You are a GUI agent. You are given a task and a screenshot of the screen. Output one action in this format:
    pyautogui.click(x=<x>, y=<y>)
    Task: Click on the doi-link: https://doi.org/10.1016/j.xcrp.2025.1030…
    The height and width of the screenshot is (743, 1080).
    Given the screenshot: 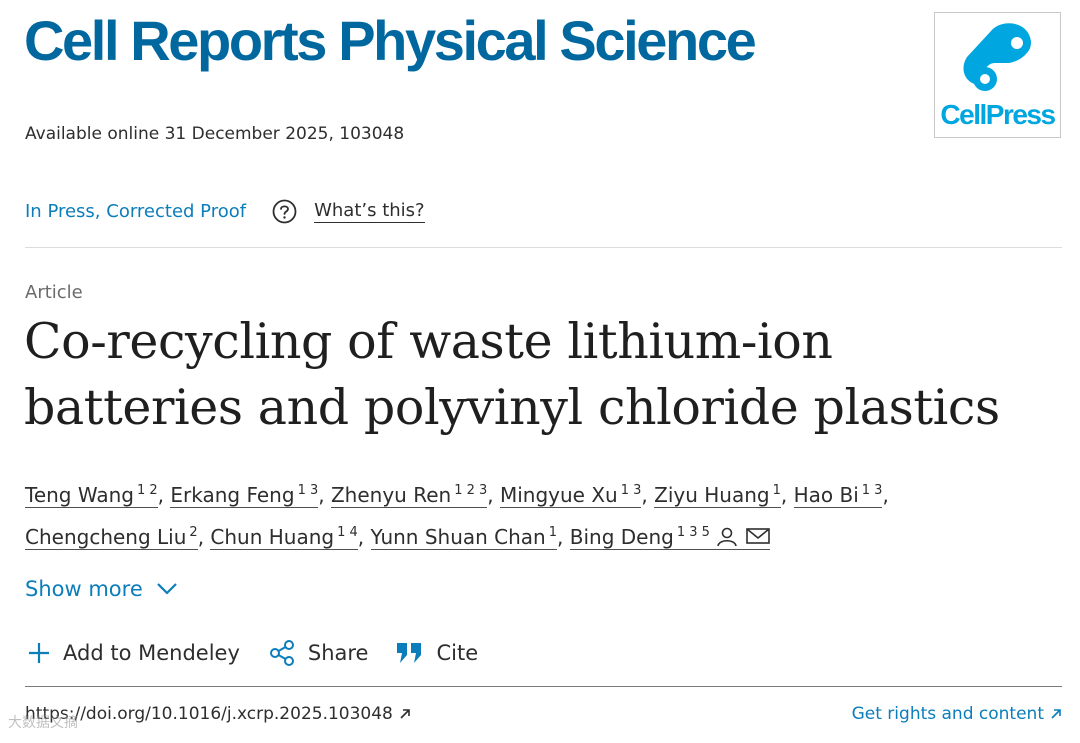 What is the action you would take?
    pyautogui.click(x=218, y=714)
    